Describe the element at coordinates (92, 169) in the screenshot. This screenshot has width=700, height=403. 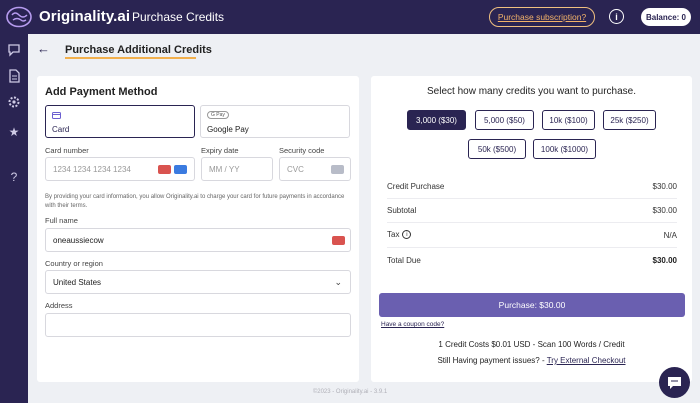
I see `card-number-placeholder: 1234 1234 1234 1234` at that location.